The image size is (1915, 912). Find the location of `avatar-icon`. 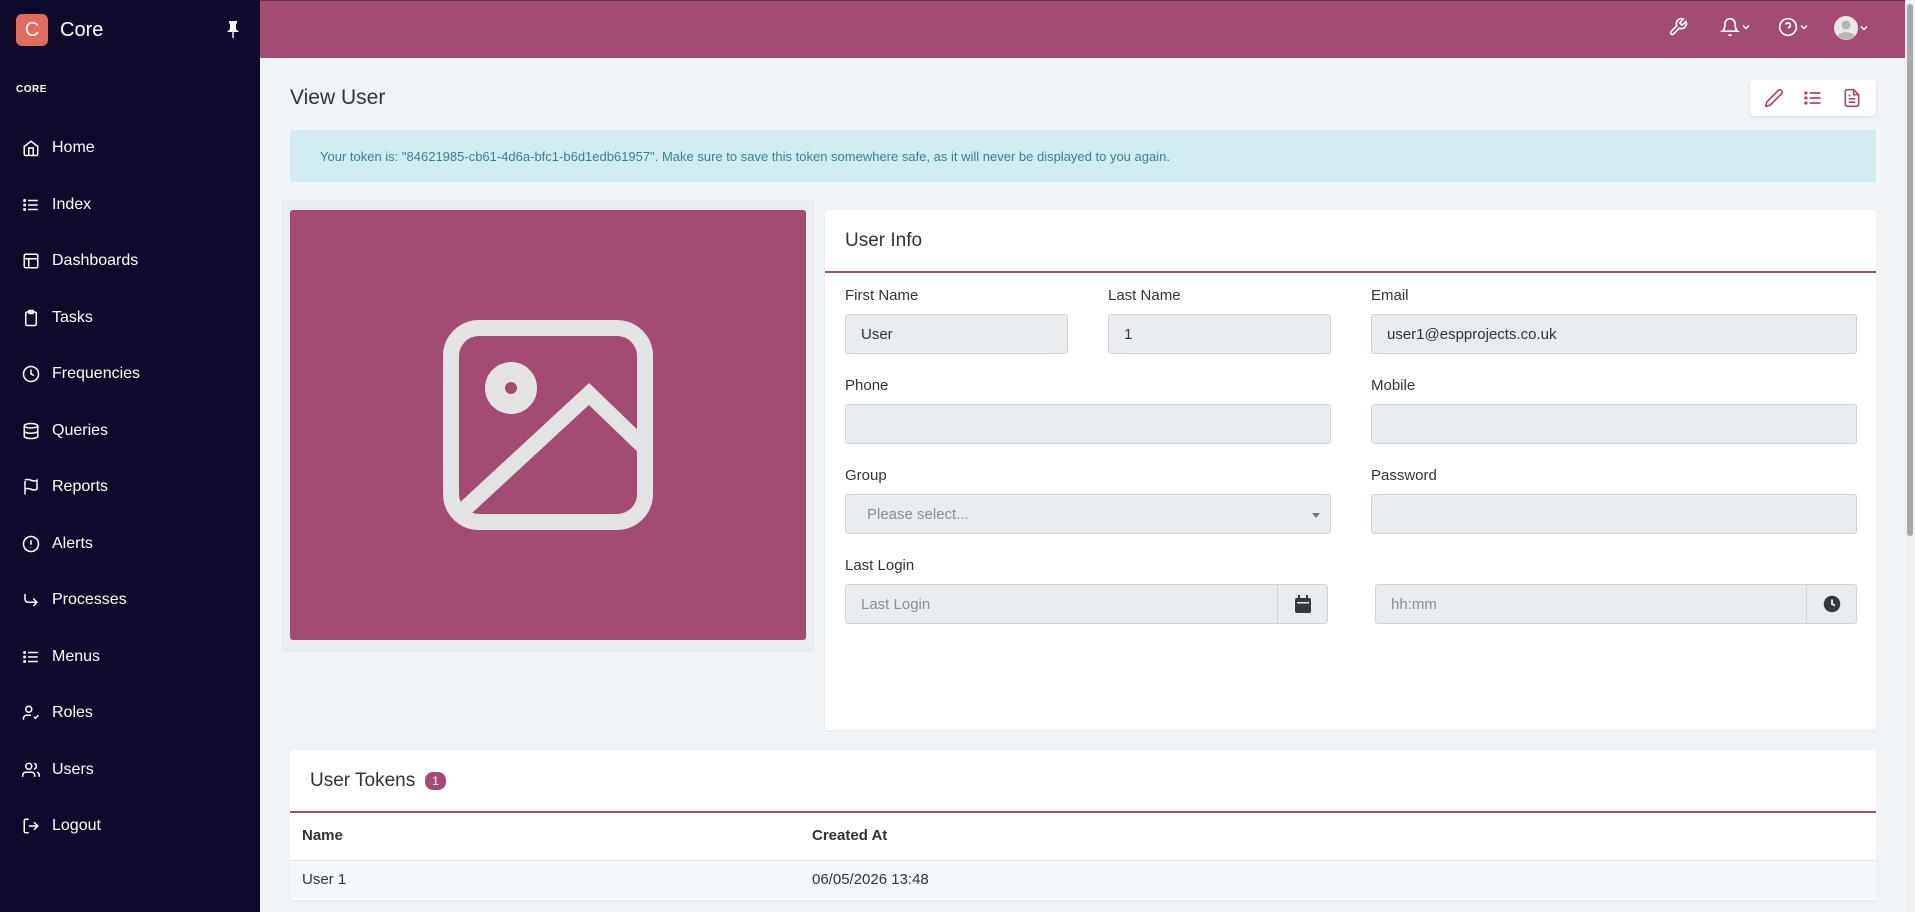

avatar-icon is located at coordinates (1846, 28).